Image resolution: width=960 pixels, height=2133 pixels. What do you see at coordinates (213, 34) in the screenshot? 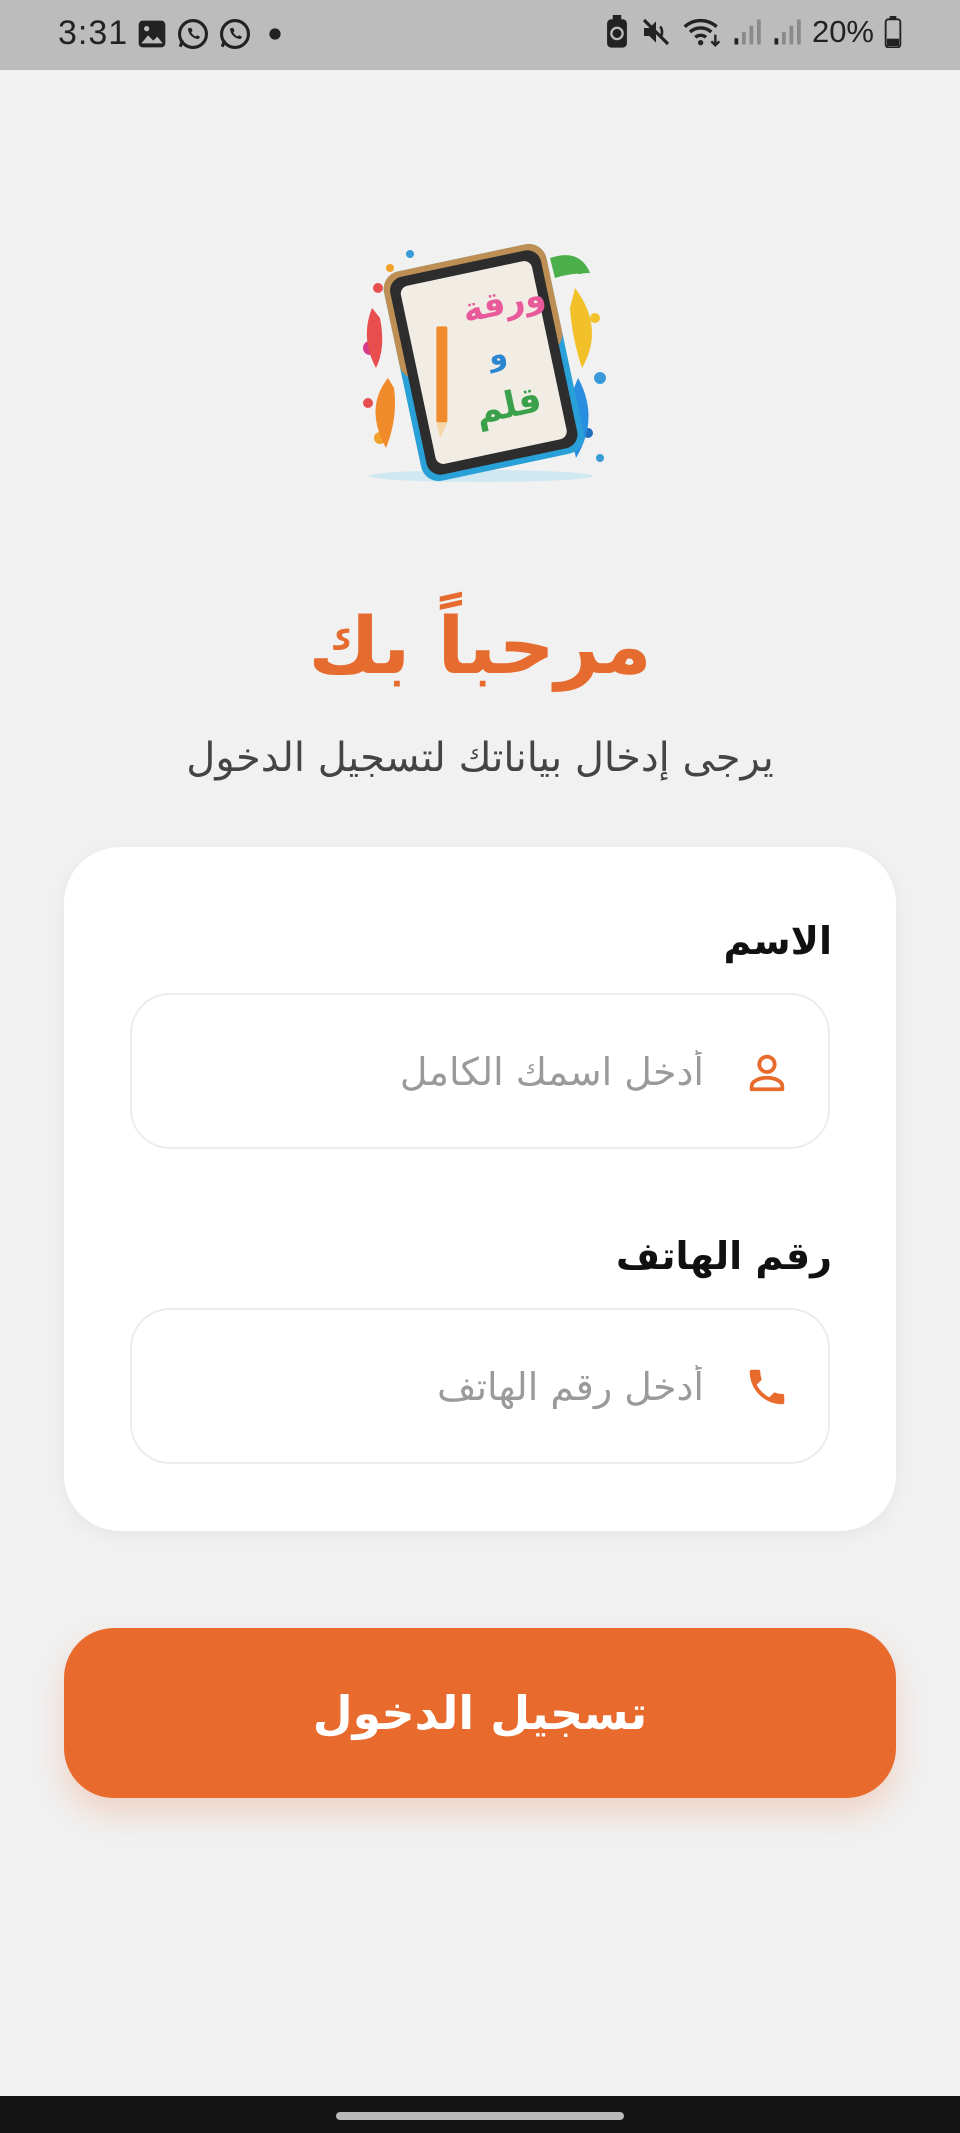
I see `notification-icons` at bounding box center [213, 34].